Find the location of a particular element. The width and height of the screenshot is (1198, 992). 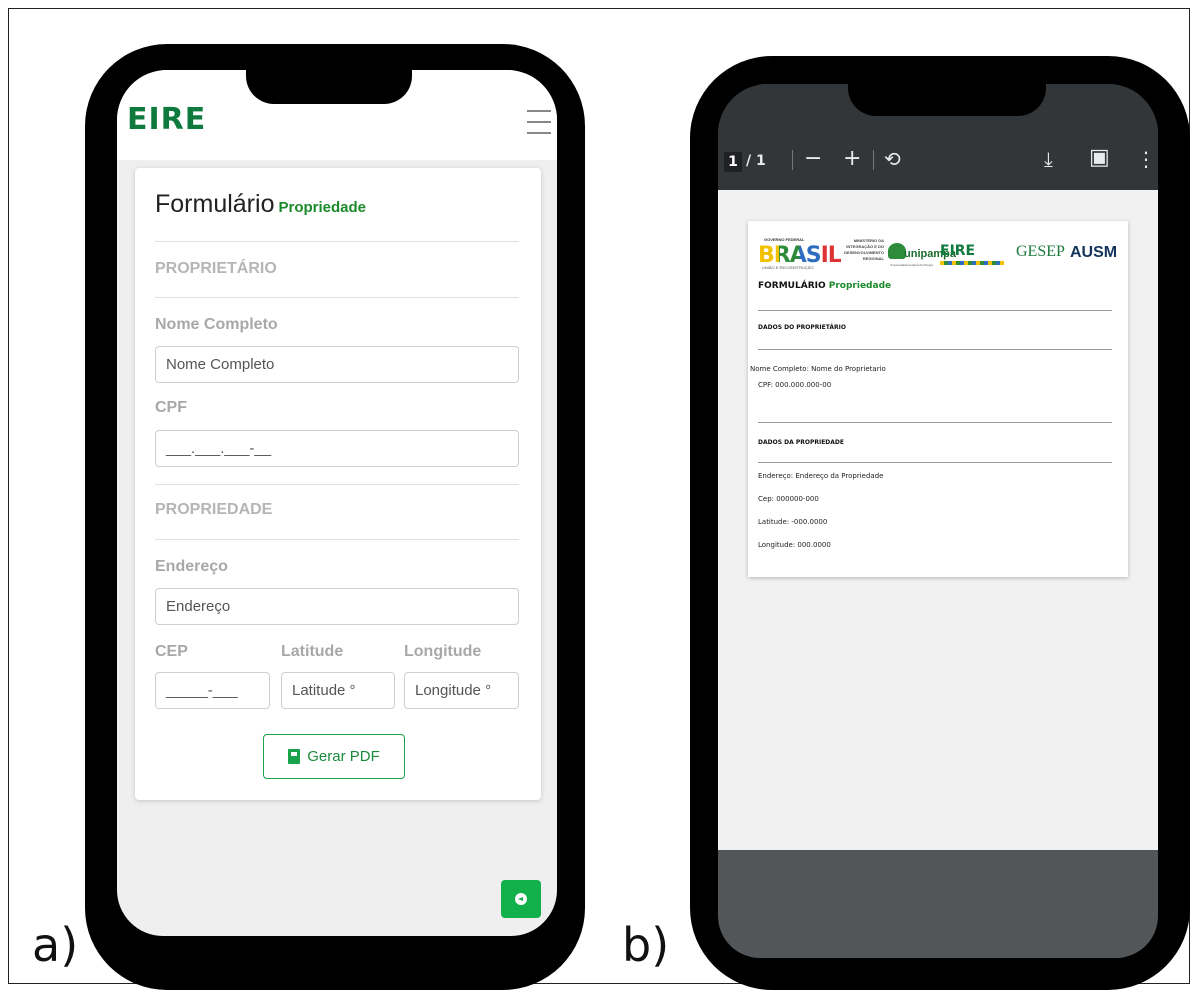

generate-pdf-button: Gerar PDF is located at coordinates (334, 756).